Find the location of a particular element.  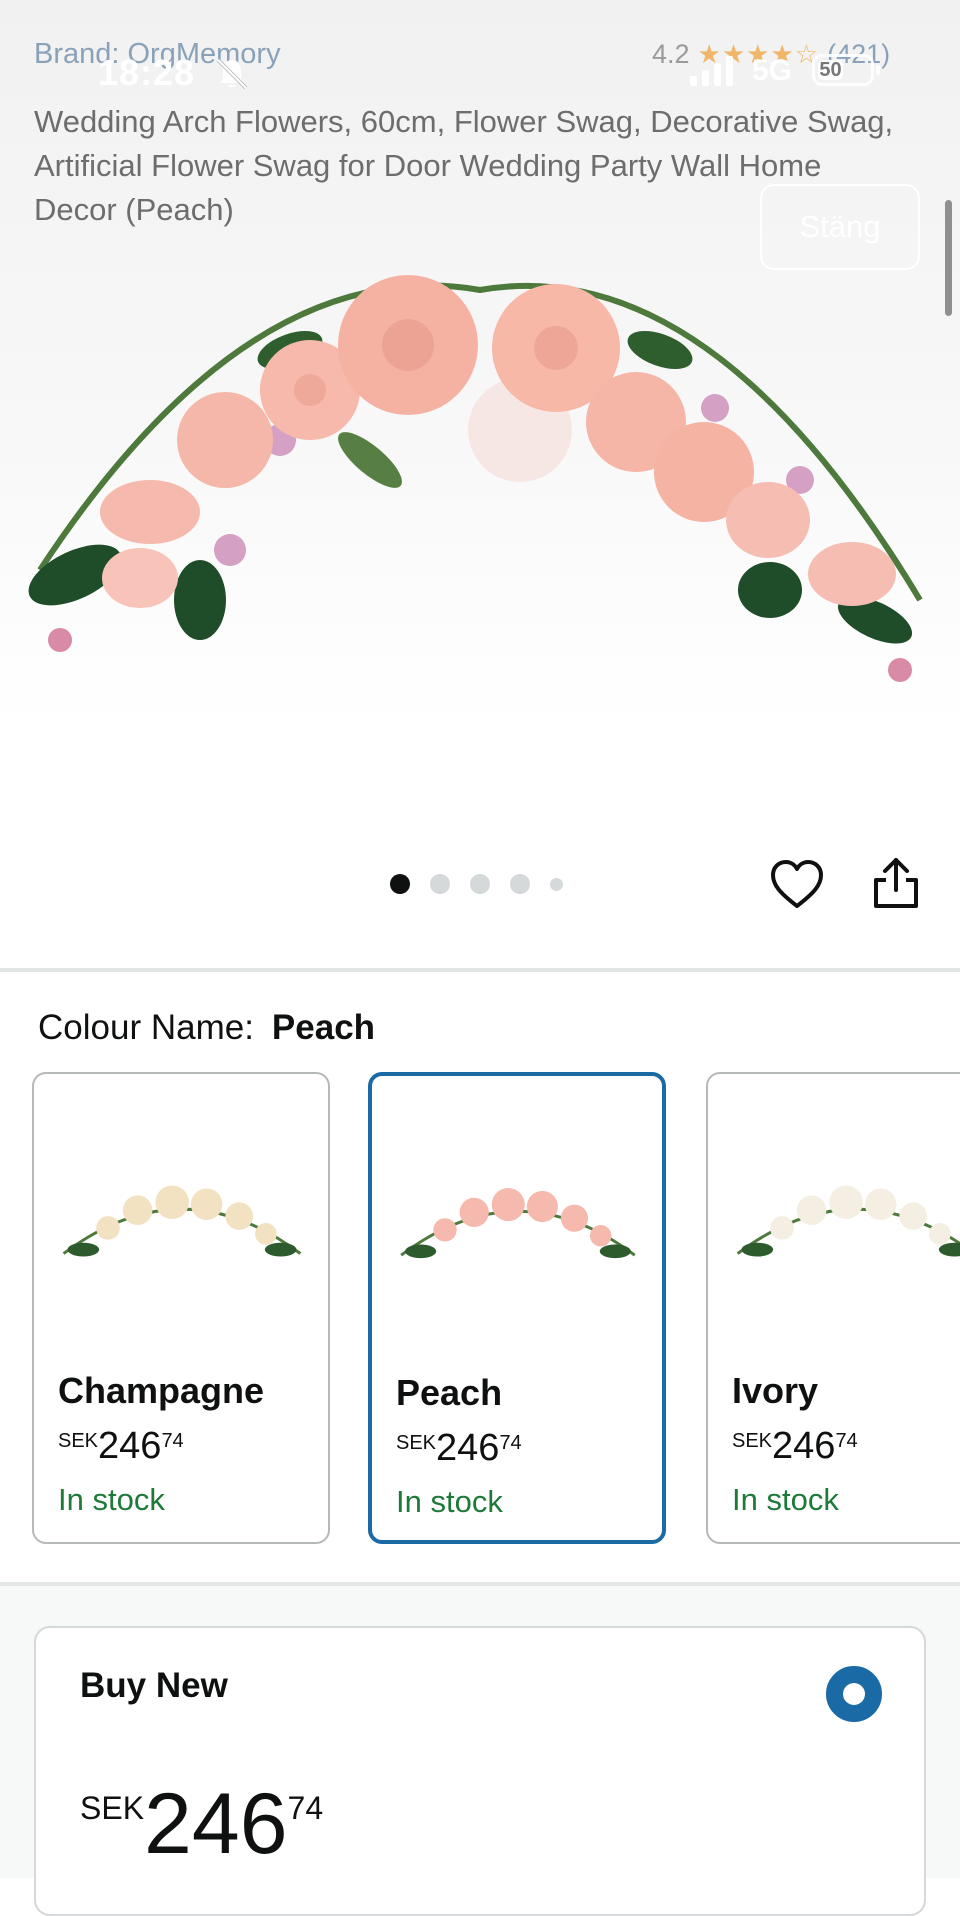

signal-icon is located at coordinates (711, 71).